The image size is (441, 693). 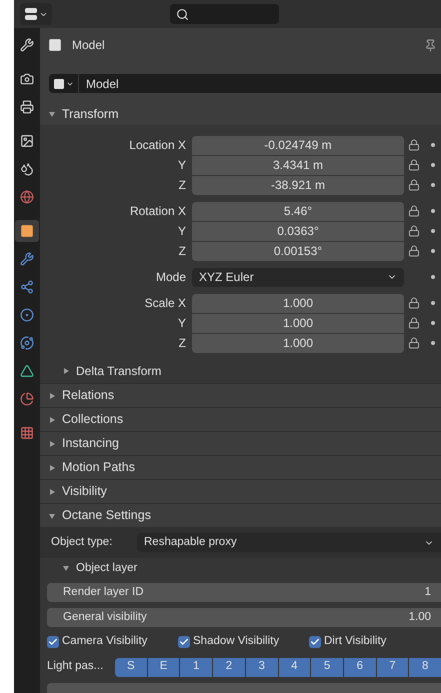 I want to click on search-icon, so click(x=182, y=14).